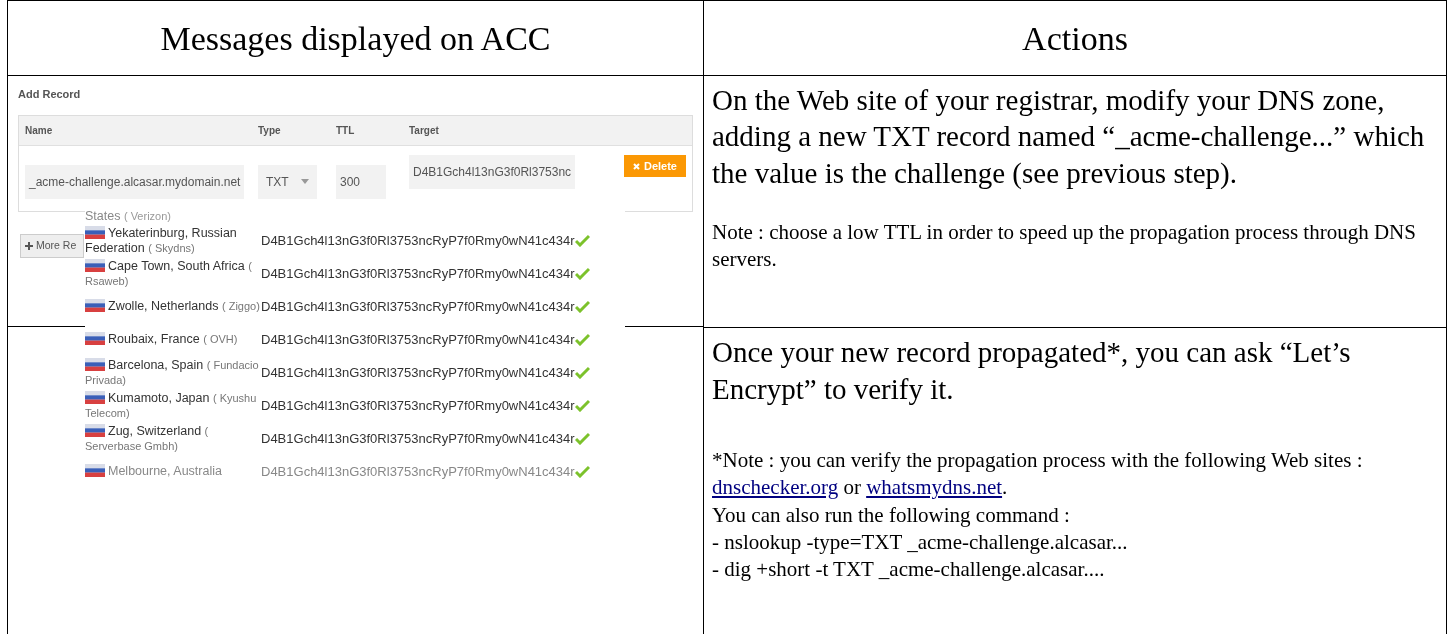  I want to click on target-field: D4B1Gch4l13nG3f0Rl3753nc, so click(492, 171).